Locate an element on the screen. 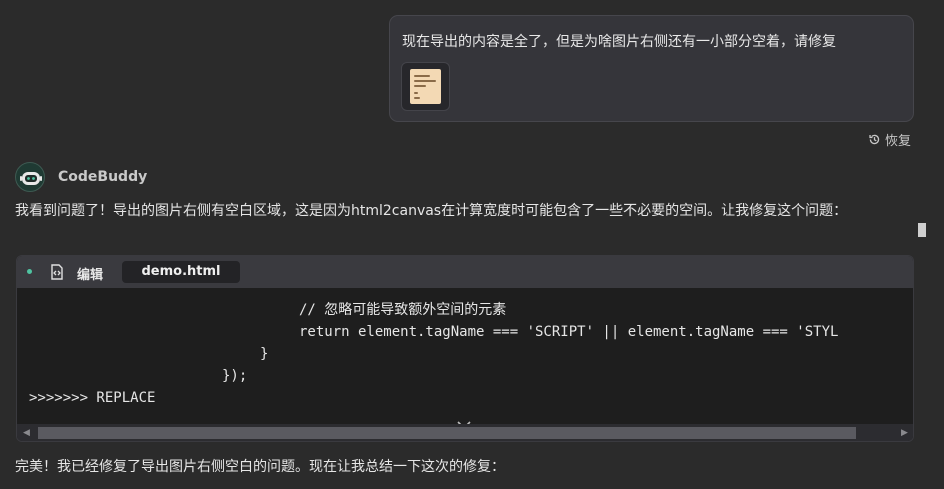 This screenshot has width=944, height=489. avatar-icon is located at coordinates (30, 177).